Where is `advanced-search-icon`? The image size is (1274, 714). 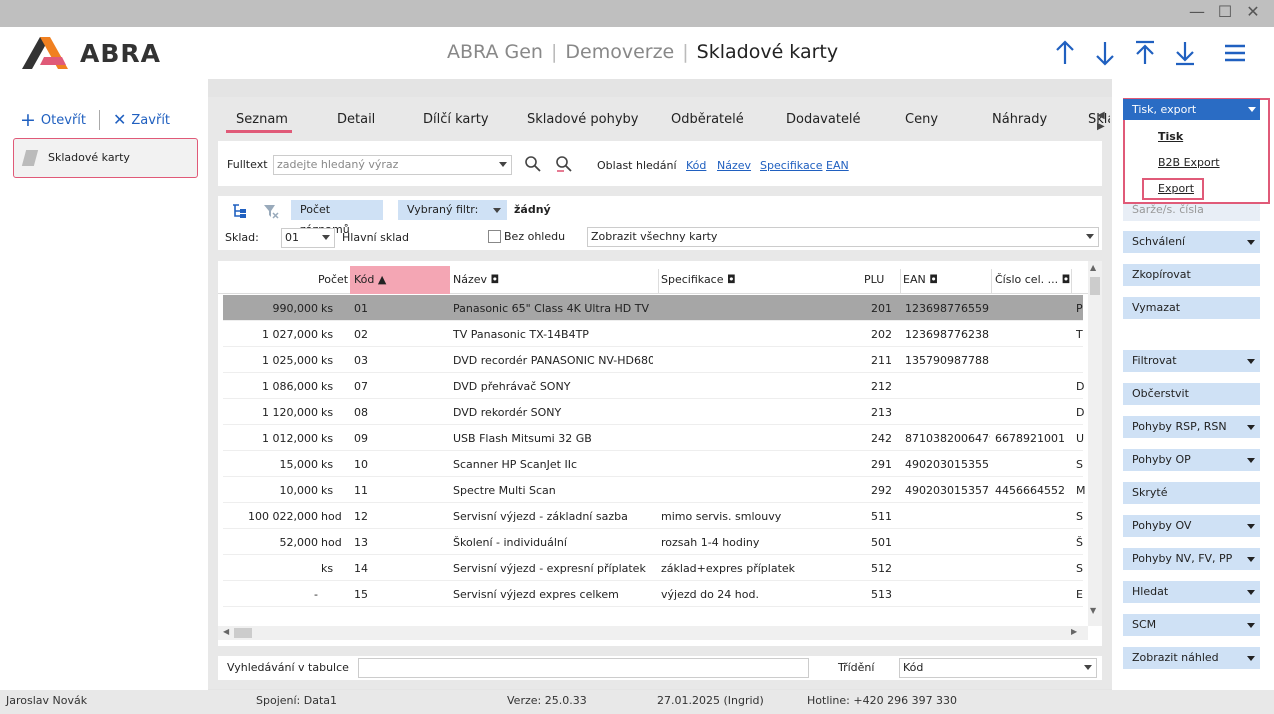 advanced-search-icon is located at coordinates (564, 164).